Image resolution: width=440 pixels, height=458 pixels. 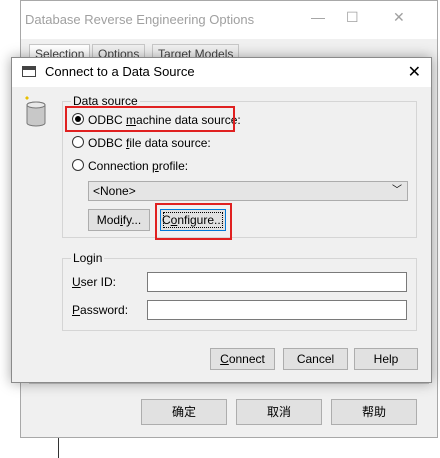 What do you see at coordinates (100, 310) in the screenshot?
I see `password-label: Password:` at bounding box center [100, 310].